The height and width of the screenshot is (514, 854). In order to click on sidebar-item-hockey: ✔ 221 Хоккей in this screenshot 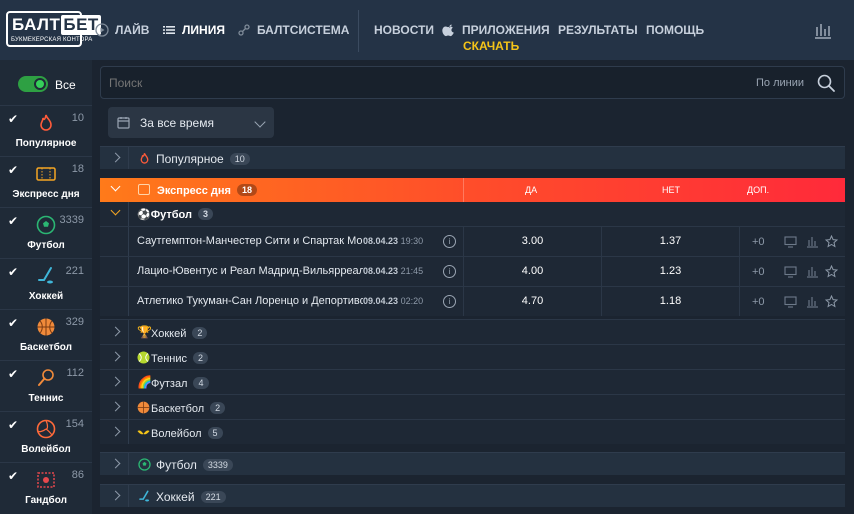, I will do `click(46, 283)`.